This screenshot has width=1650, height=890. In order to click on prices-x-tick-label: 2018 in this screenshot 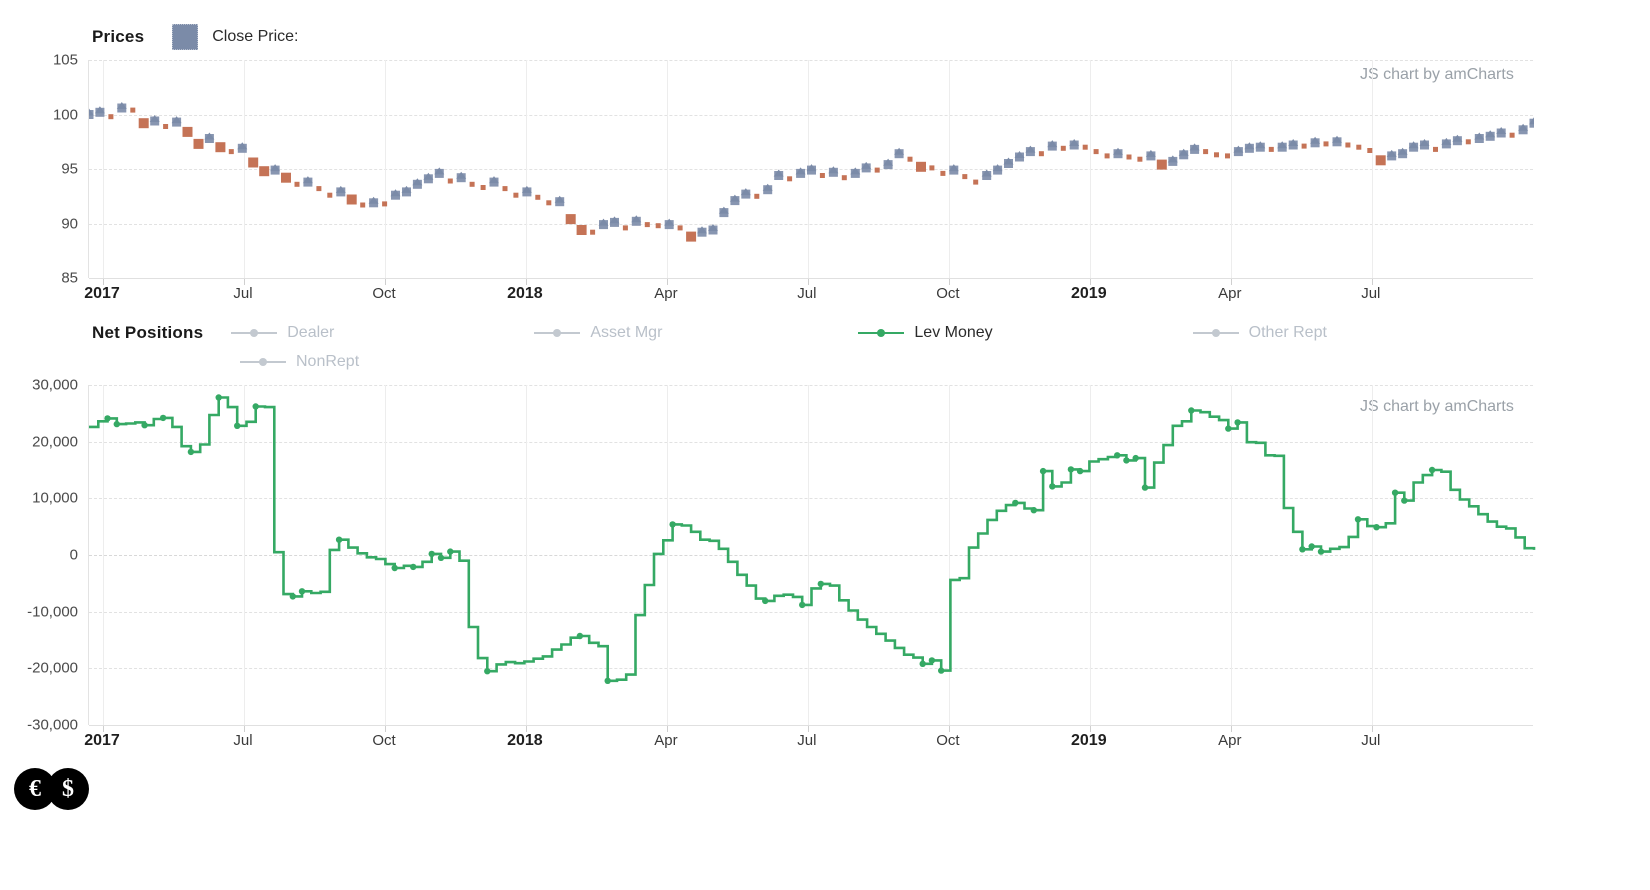, I will do `click(525, 293)`.